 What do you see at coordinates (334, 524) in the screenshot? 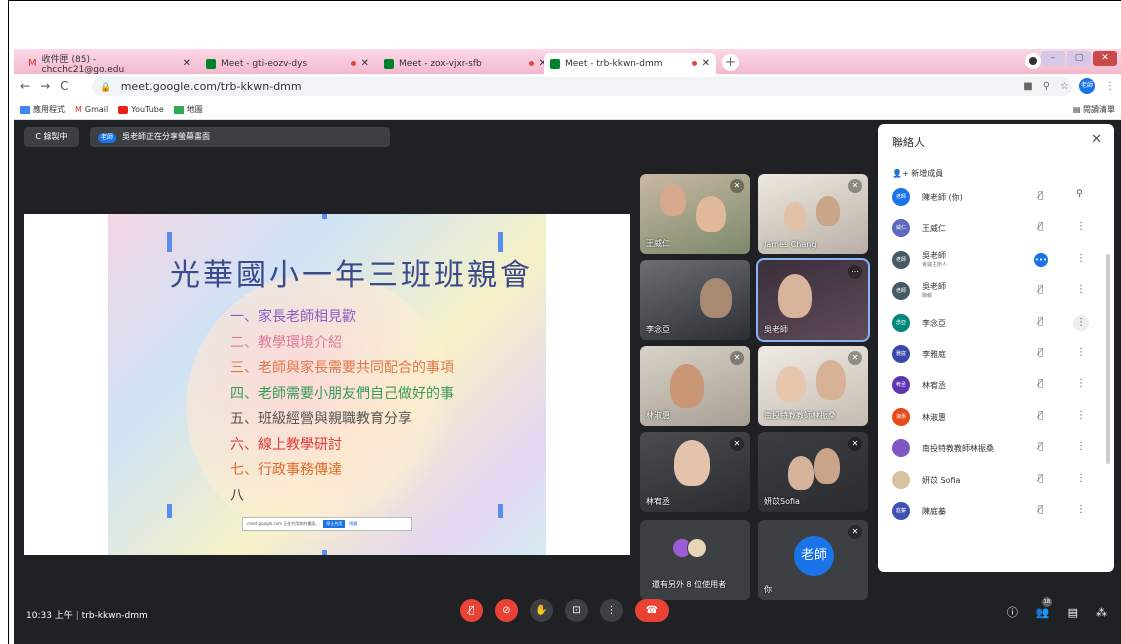
I see `stop-sharing-button: 停止共用` at bounding box center [334, 524].